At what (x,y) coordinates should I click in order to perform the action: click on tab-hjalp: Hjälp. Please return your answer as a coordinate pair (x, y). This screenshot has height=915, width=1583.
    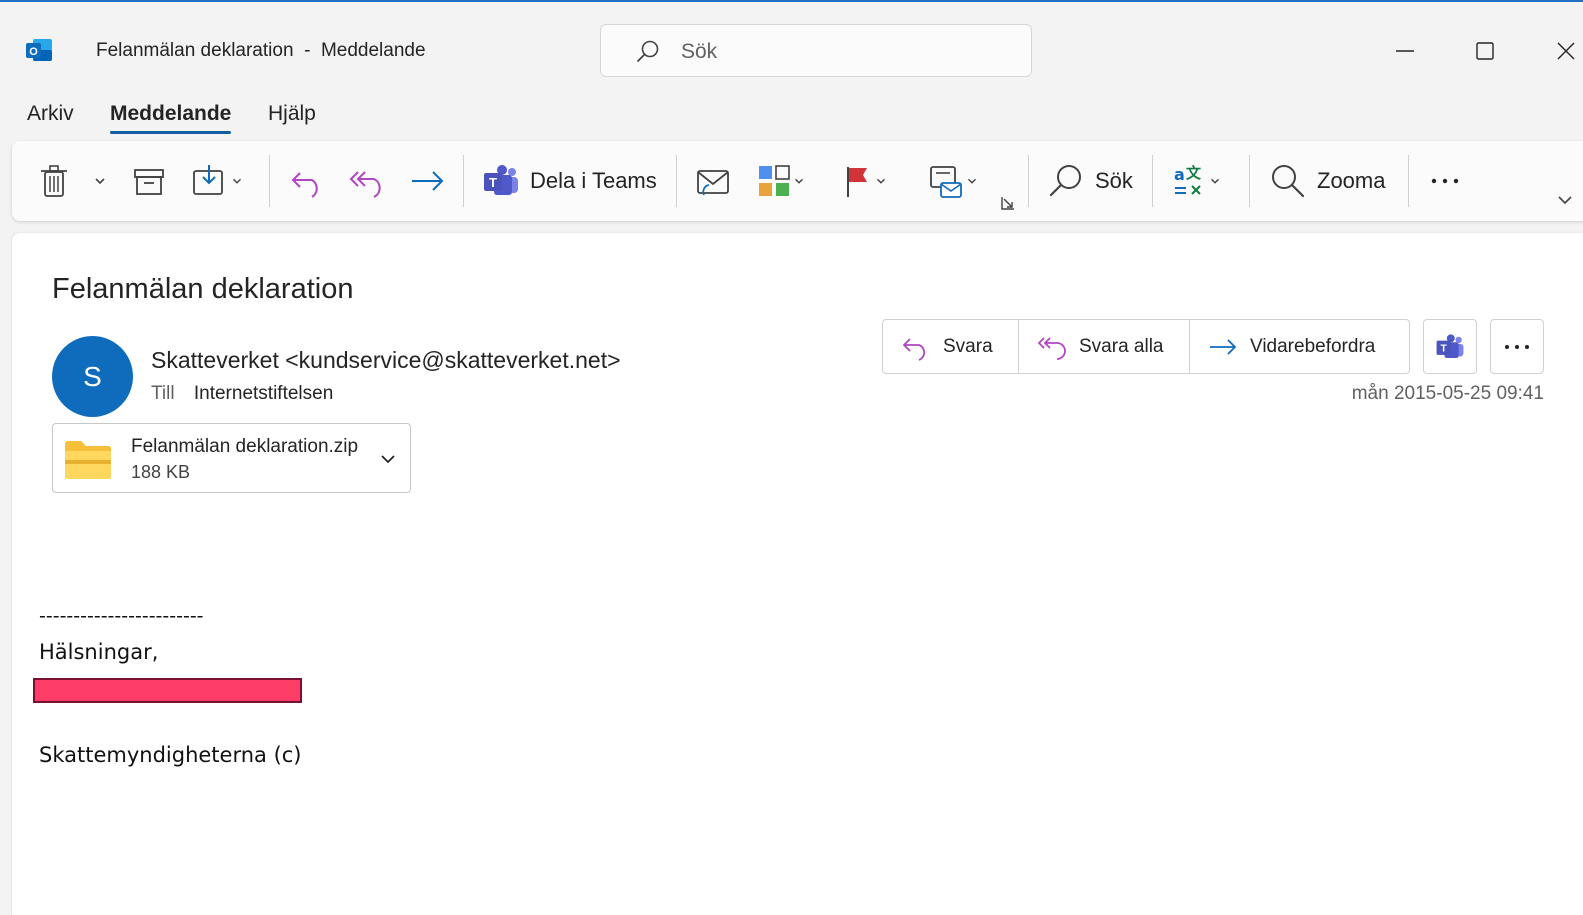
    Looking at the image, I should click on (292, 114).